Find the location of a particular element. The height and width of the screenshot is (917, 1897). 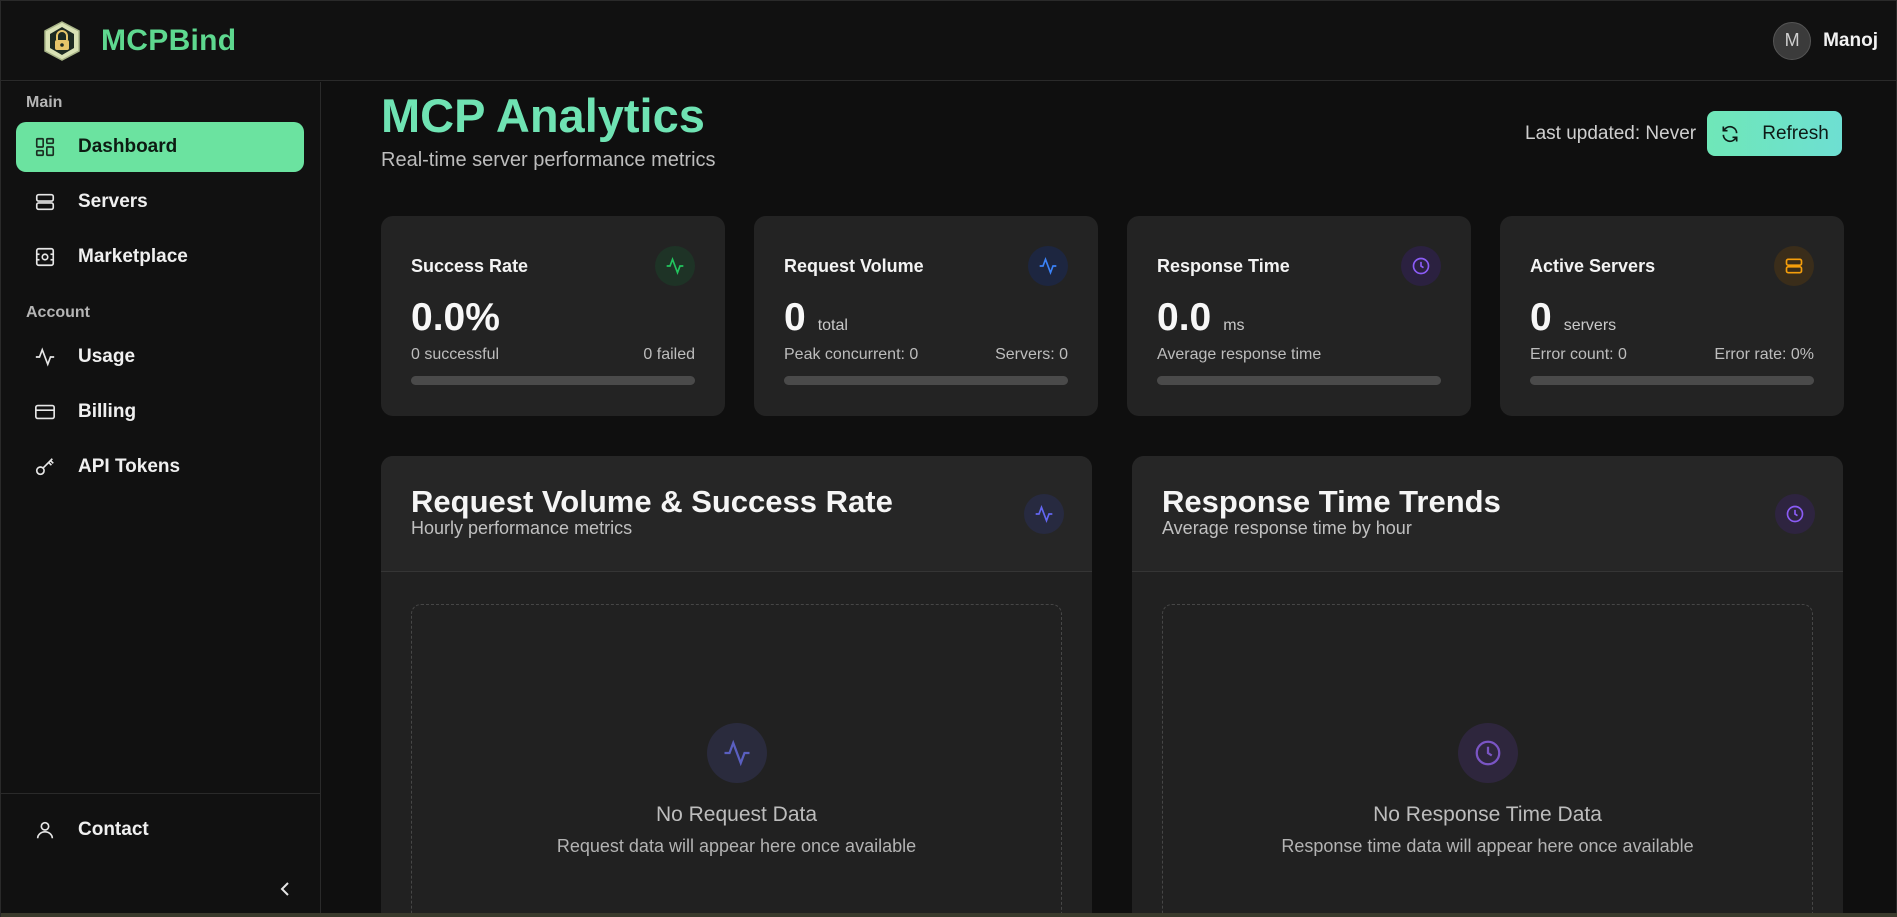

user-icon is located at coordinates (45, 830).